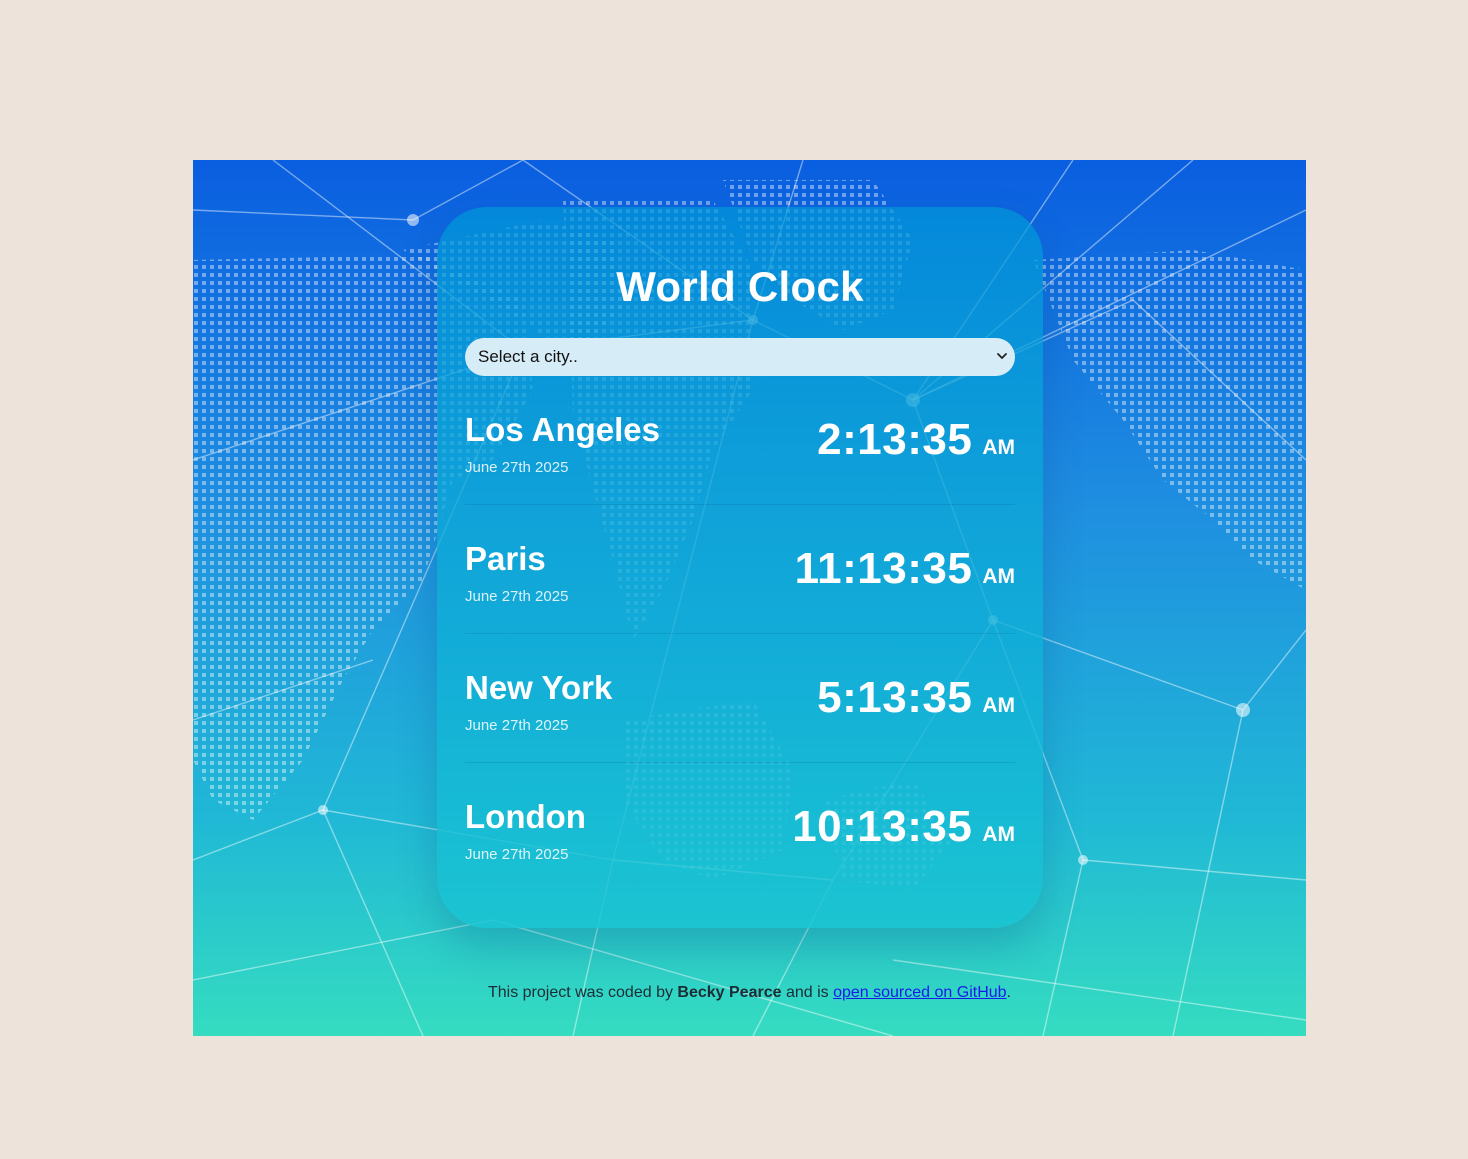 Image resolution: width=1468 pixels, height=1159 pixels. Describe the element at coordinates (882, 826) in the screenshot. I see `time-value: 10:13:35` at that location.